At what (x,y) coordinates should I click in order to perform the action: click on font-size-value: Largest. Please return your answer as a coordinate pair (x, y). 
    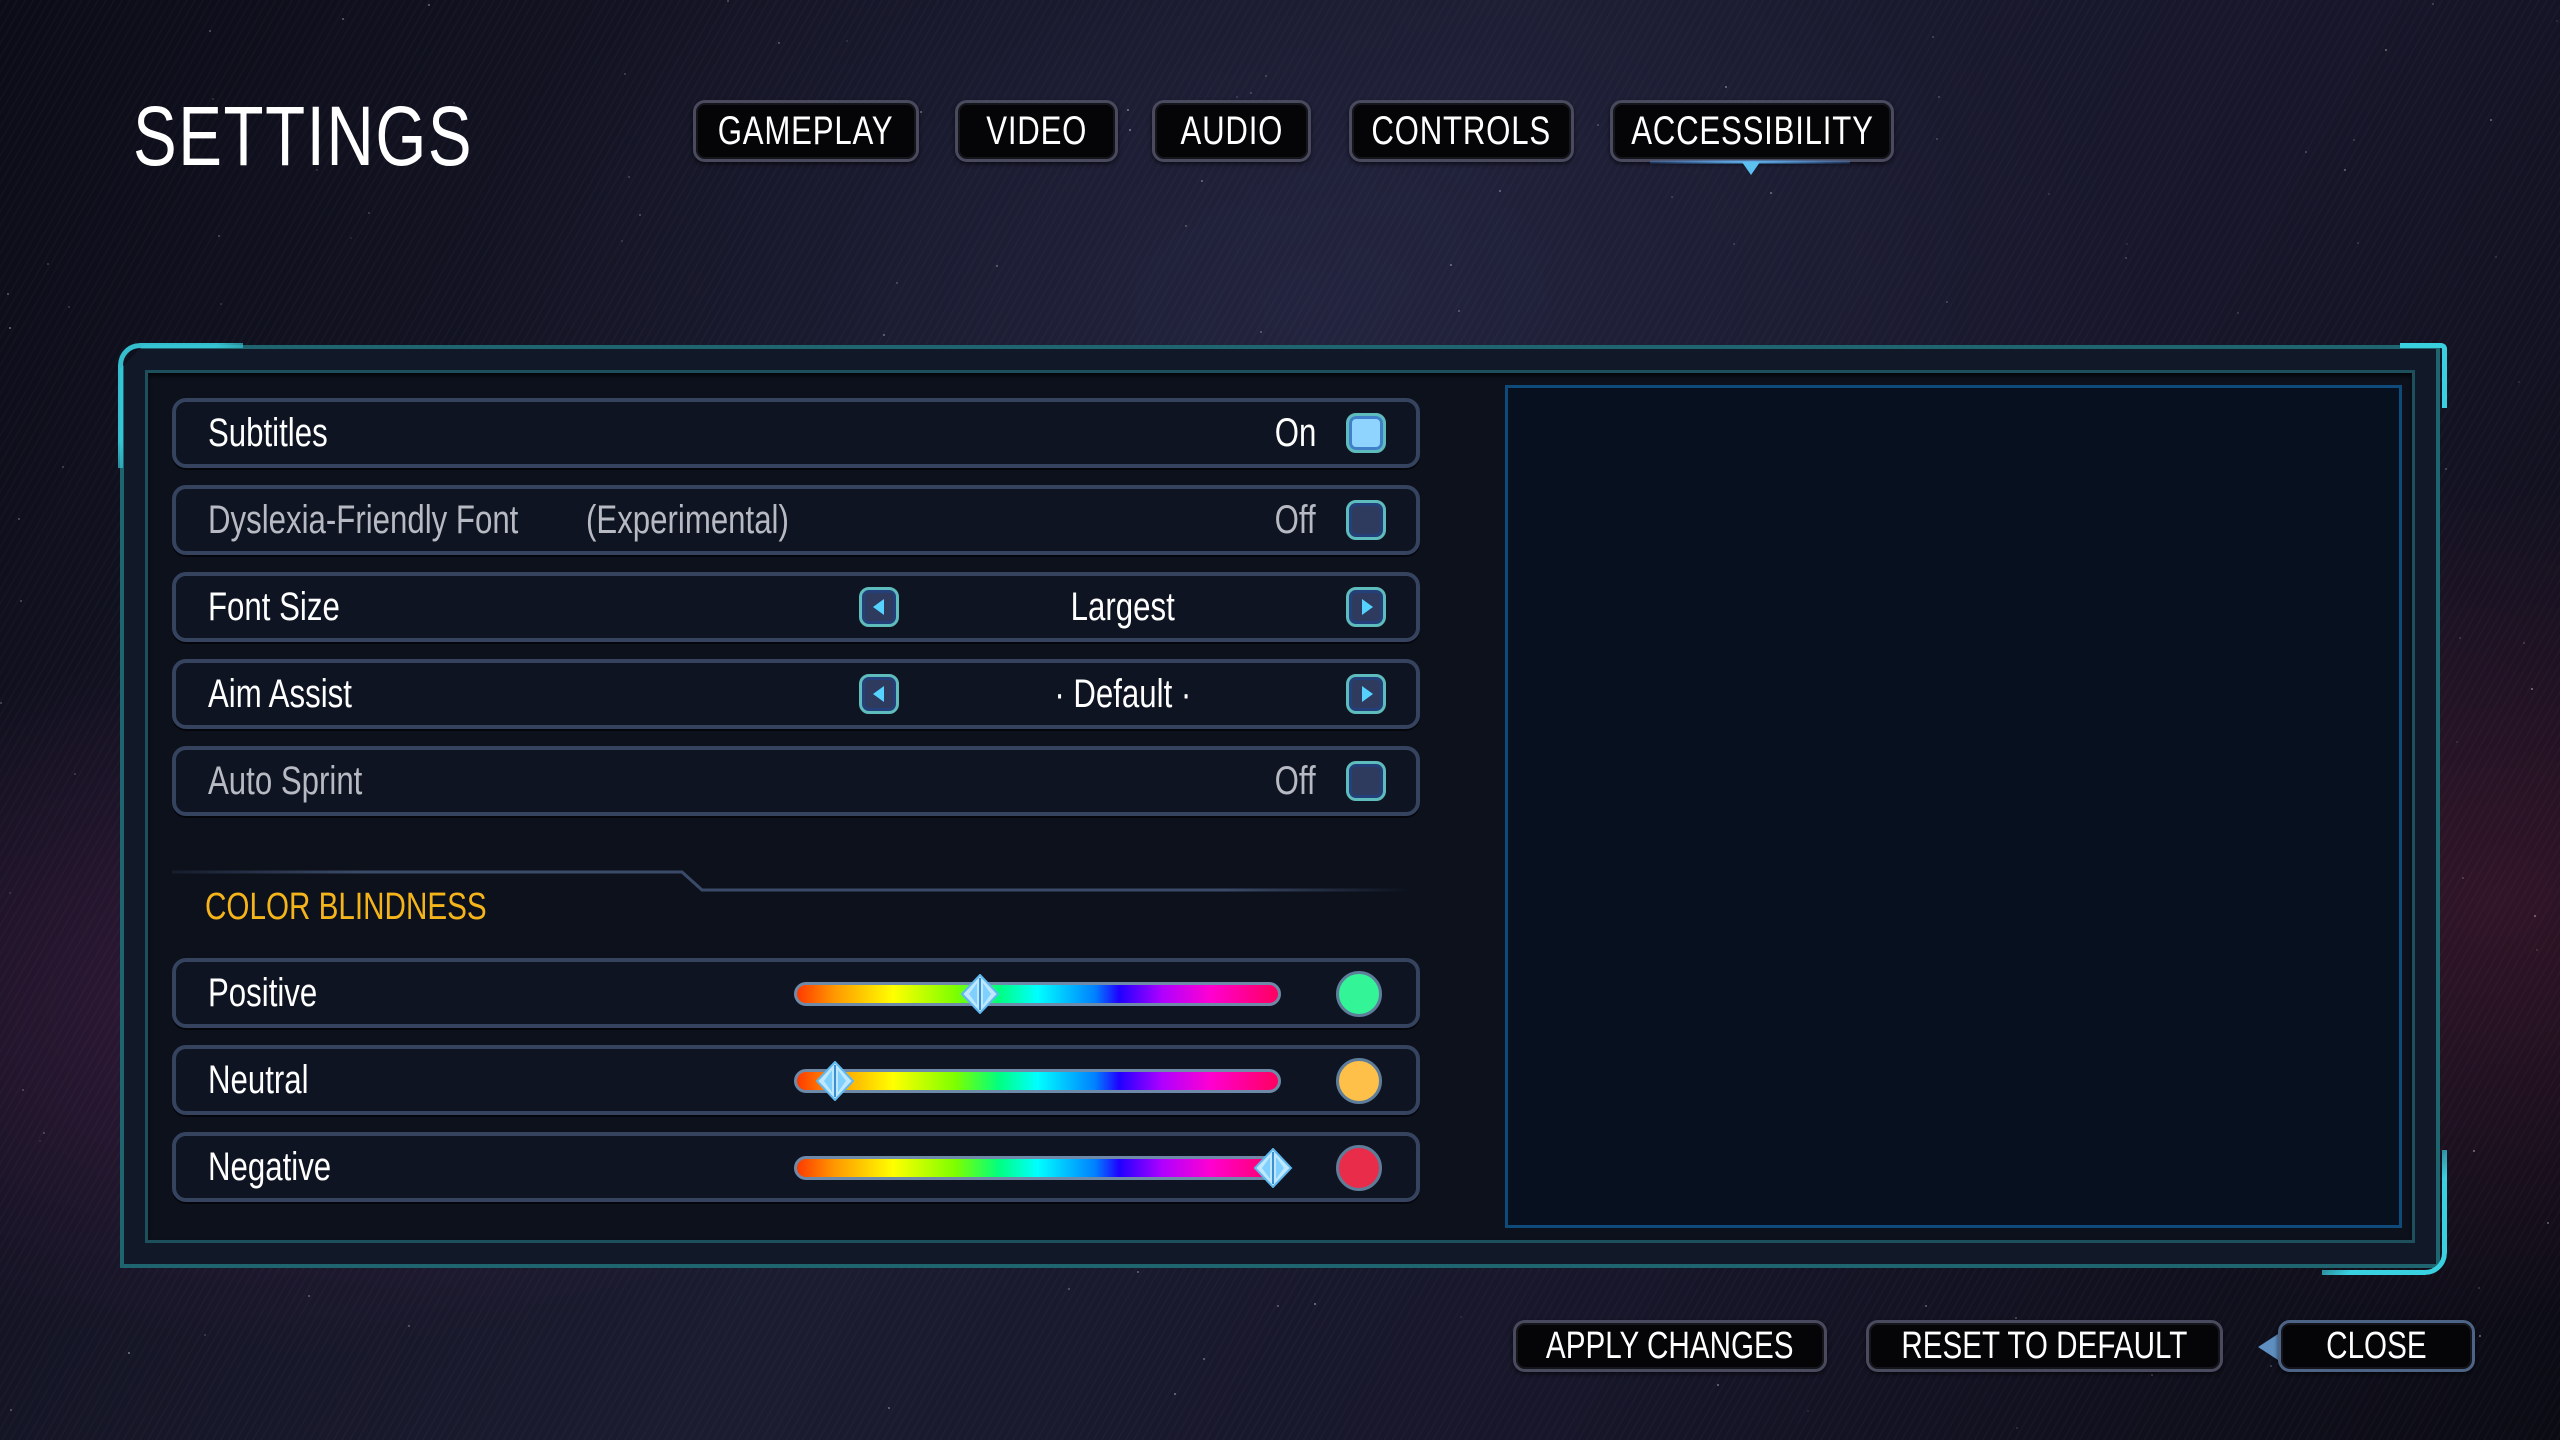
    Looking at the image, I should click on (1122, 606).